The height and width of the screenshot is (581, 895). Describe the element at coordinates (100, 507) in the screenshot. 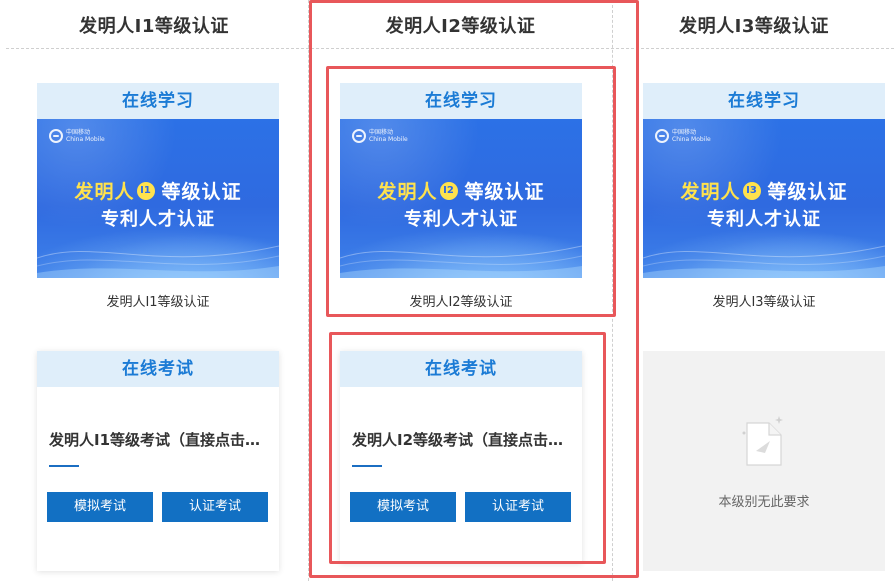

I see `mock-exam-button: 模拟考试` at that location.